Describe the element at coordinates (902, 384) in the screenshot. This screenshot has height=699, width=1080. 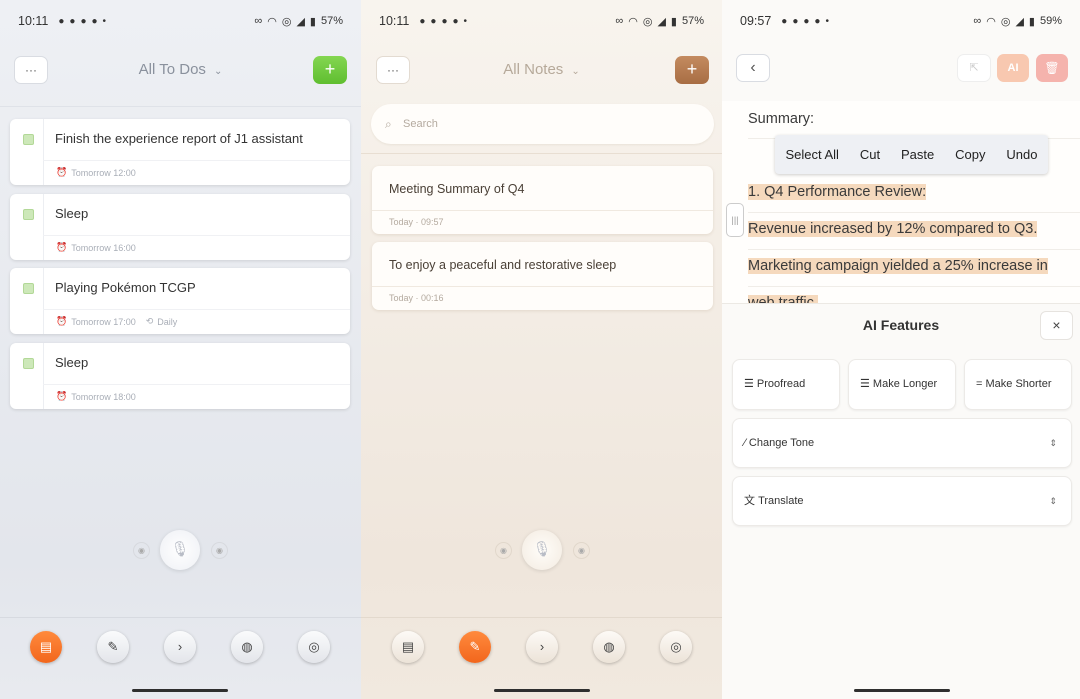
I see `make-longer-button: ☰ Make Longer` at that location.